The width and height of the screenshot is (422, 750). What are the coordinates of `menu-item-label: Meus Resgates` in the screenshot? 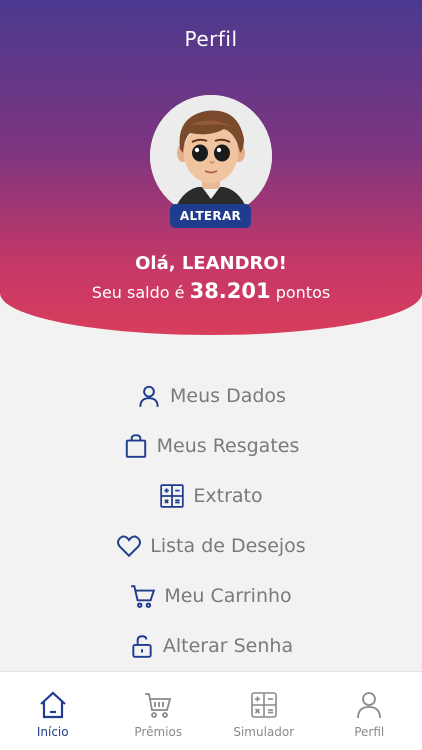 It's located at (228, 446).